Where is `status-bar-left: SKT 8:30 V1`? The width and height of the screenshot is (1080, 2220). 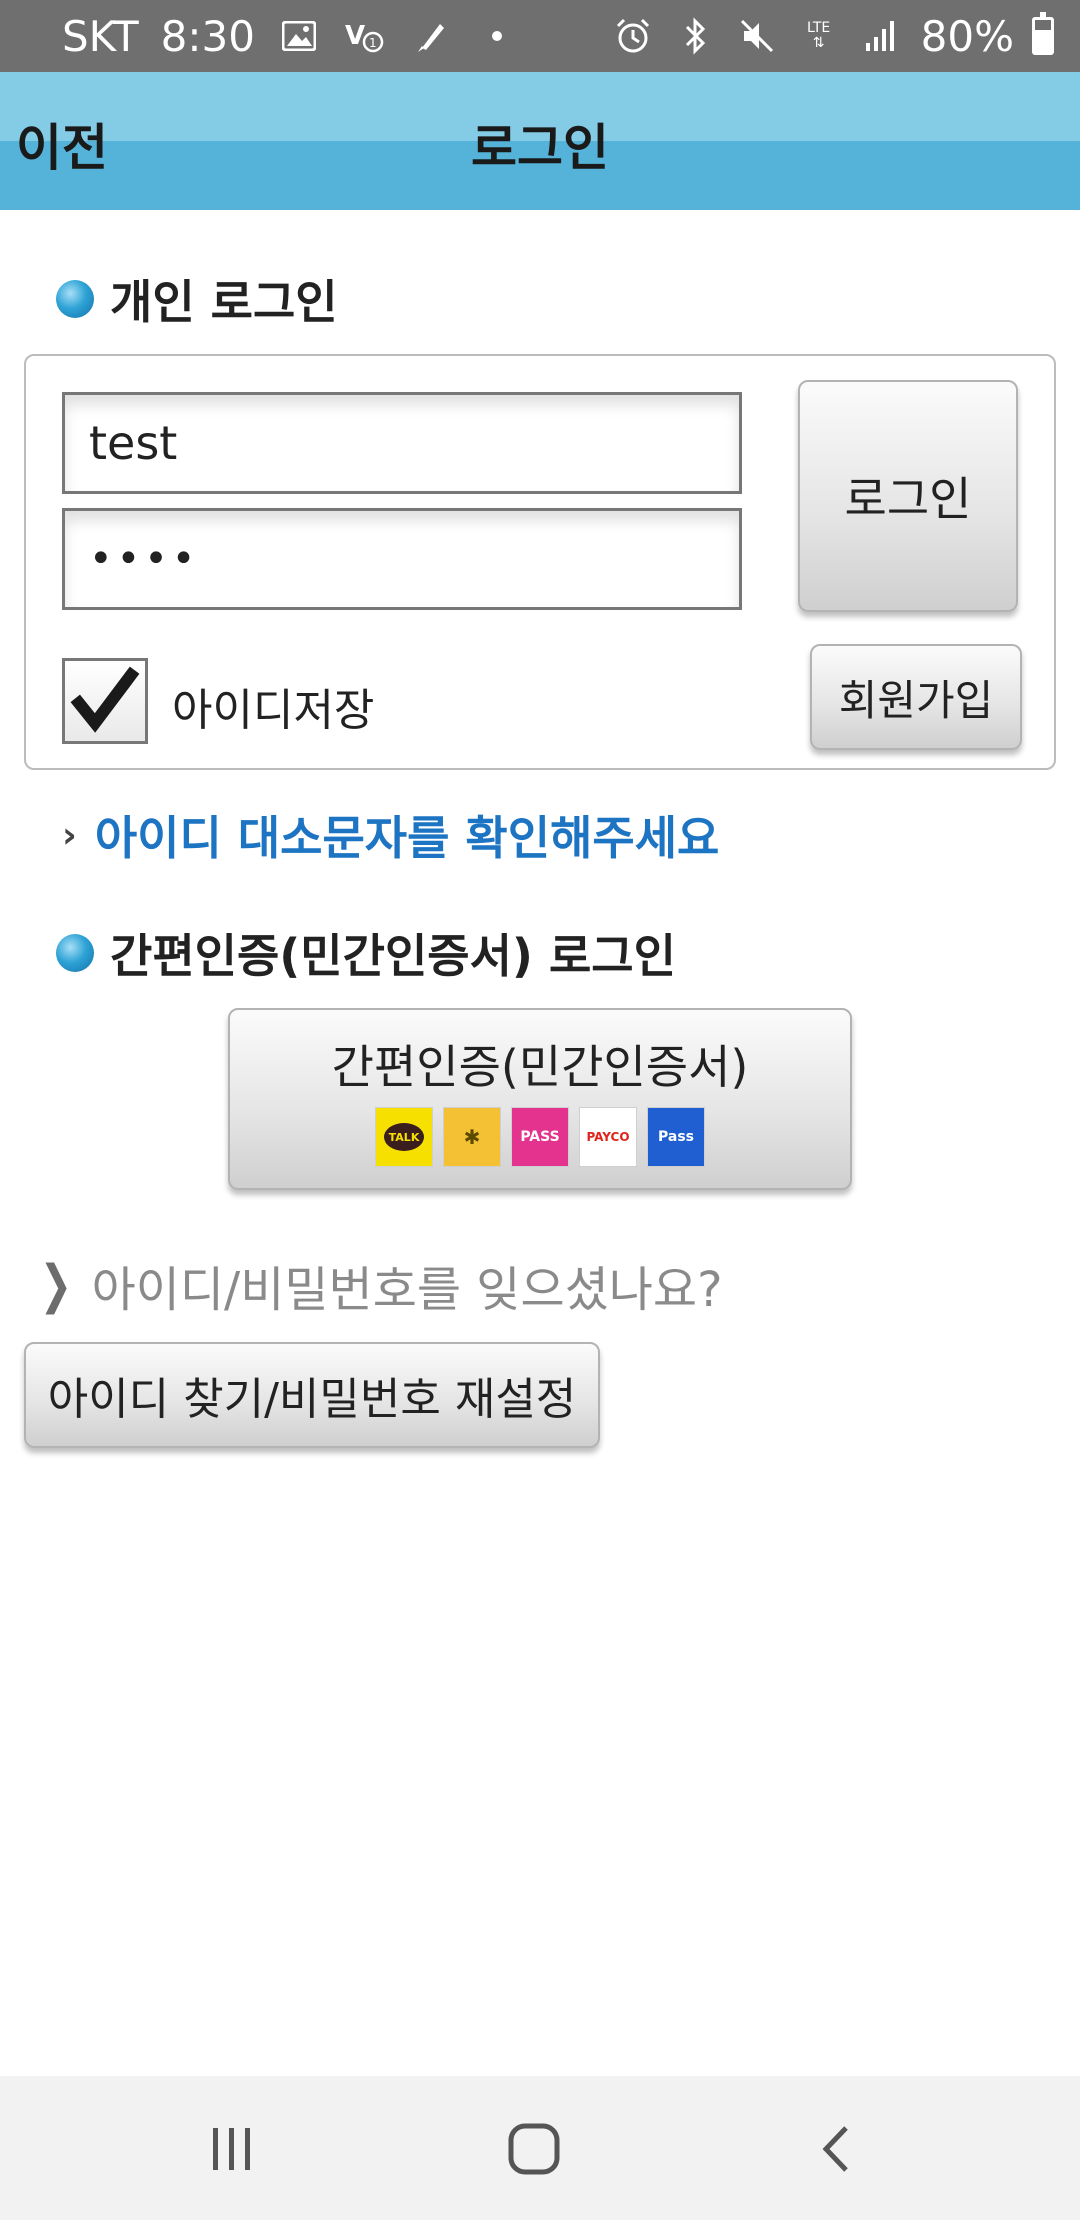 status-bar-left: SKT 8:30 V1 is located at coordinates (290, 36).